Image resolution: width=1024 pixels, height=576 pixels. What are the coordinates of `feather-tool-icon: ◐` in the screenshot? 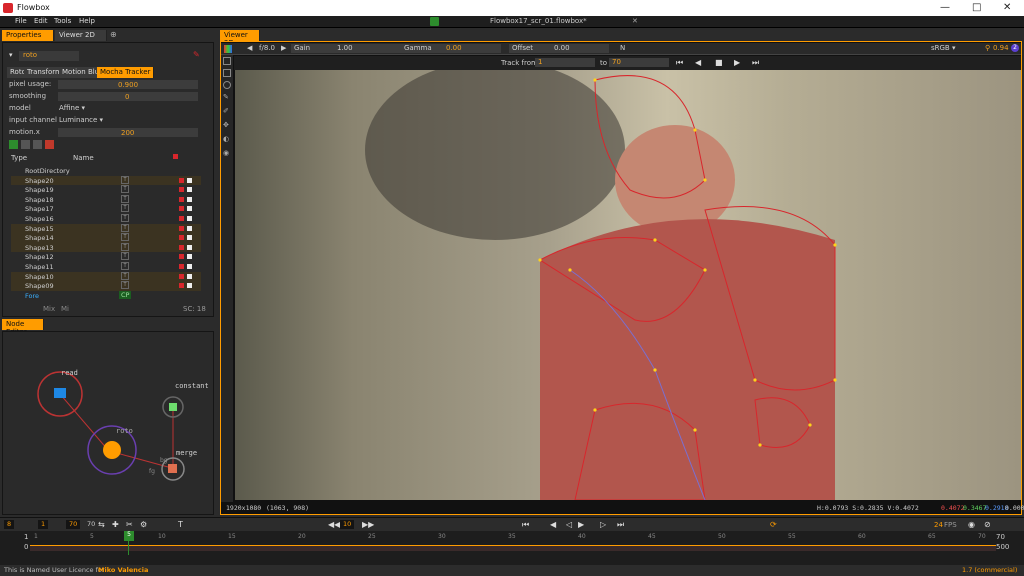 It's located at (226, 139).